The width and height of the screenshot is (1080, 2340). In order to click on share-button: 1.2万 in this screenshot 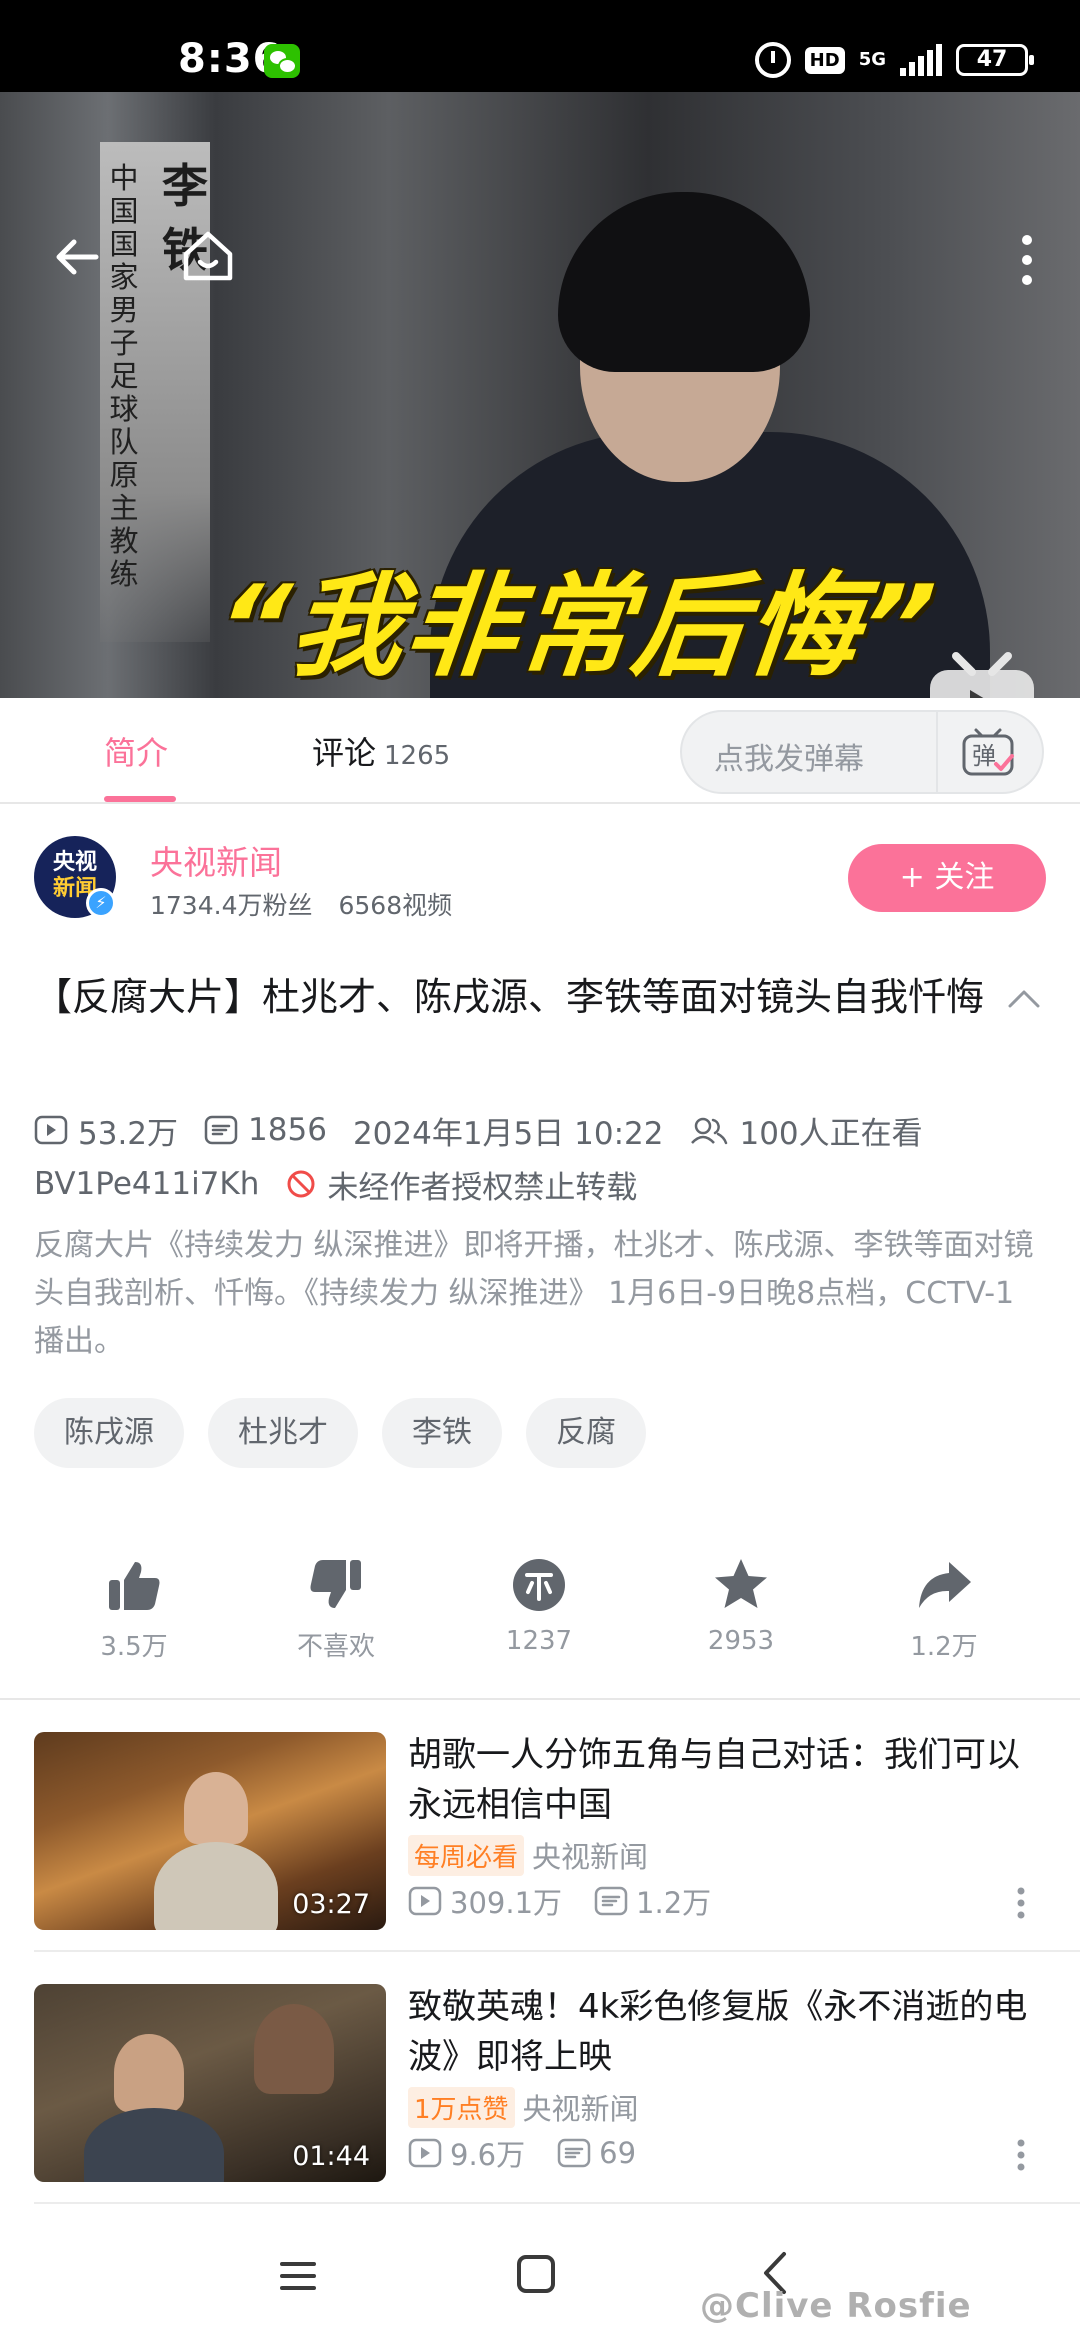, I will do `click(944, 1609)`.